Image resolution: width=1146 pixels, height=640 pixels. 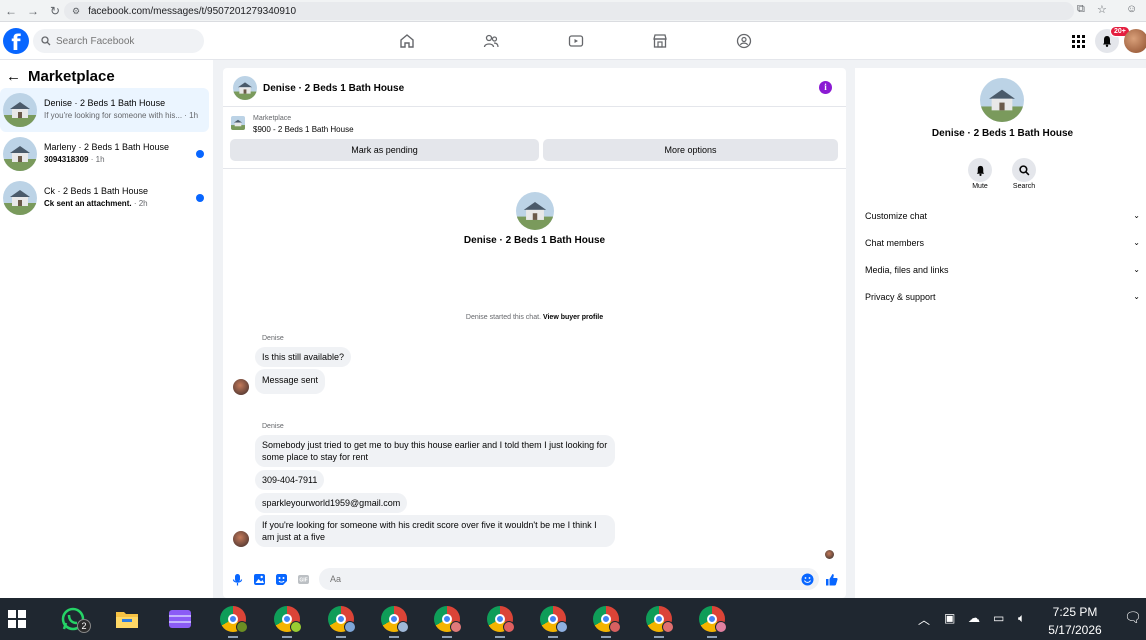 I want to click on bell-icon, so click(x=980, y=170).